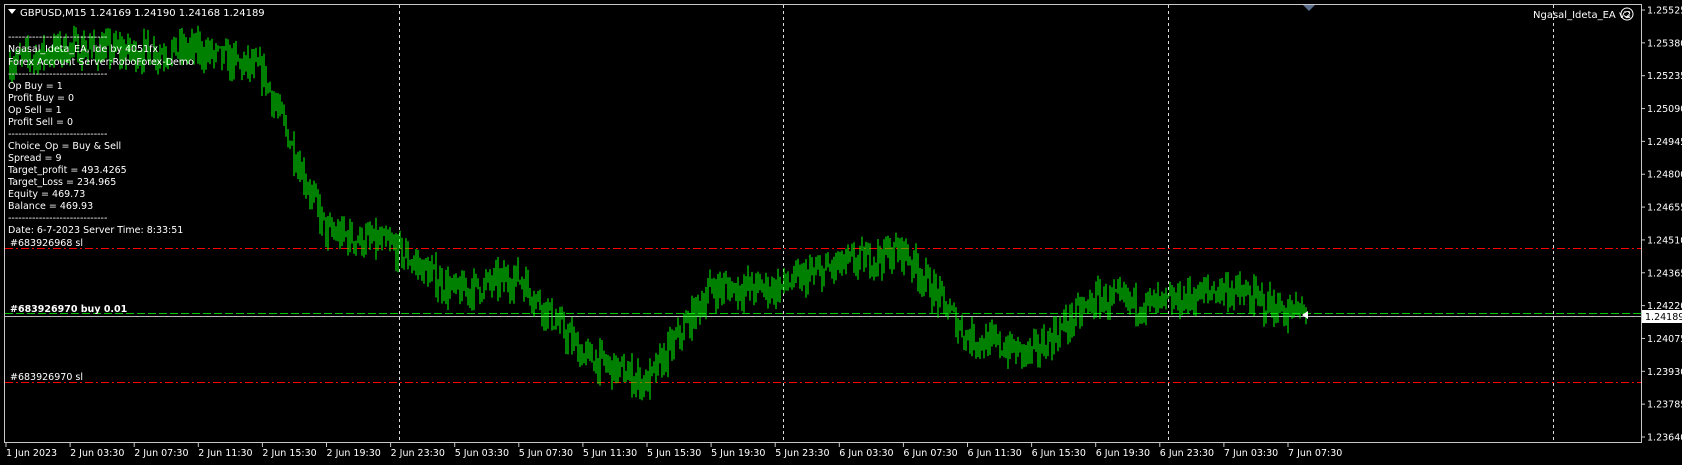  What do you see at coordinates (50, 206) in the screenshot?
I see `balance-line: Balance = 469.93` at bounding box center [50, 206].